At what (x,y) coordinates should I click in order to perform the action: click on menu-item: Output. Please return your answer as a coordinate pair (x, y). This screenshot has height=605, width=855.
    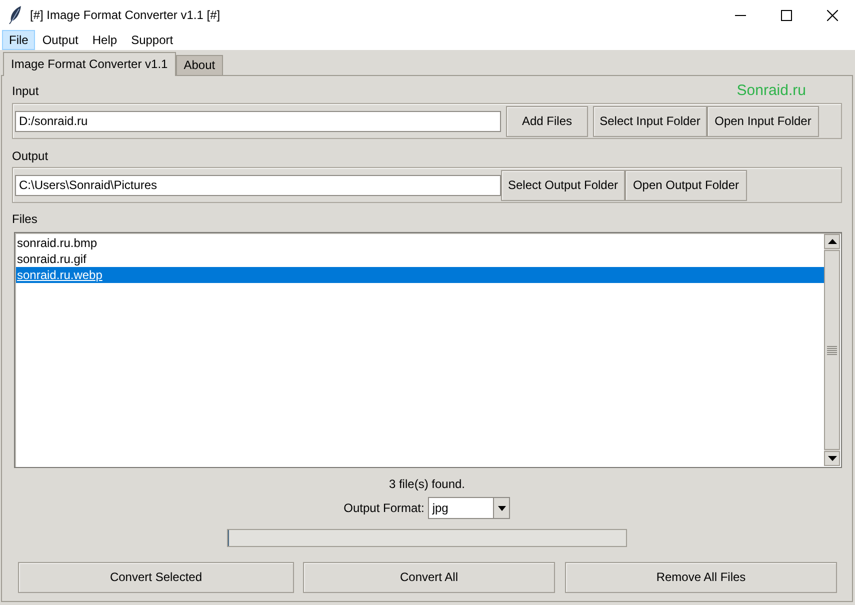
    Looking at the image, I should click on (60, 40).